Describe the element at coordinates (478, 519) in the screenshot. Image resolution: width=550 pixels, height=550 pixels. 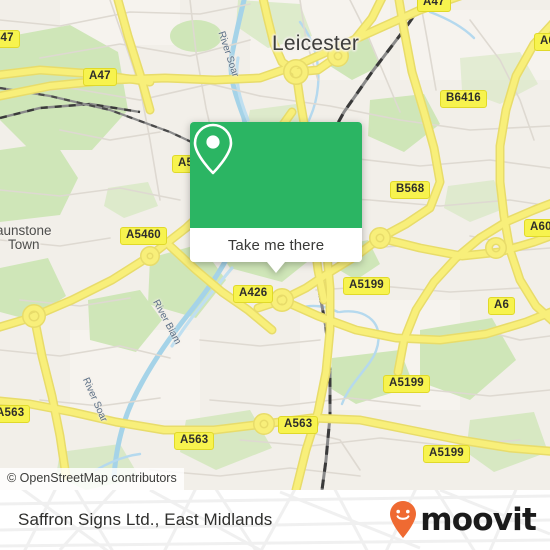
I see `moovit-wordmark: moovit` at that location.